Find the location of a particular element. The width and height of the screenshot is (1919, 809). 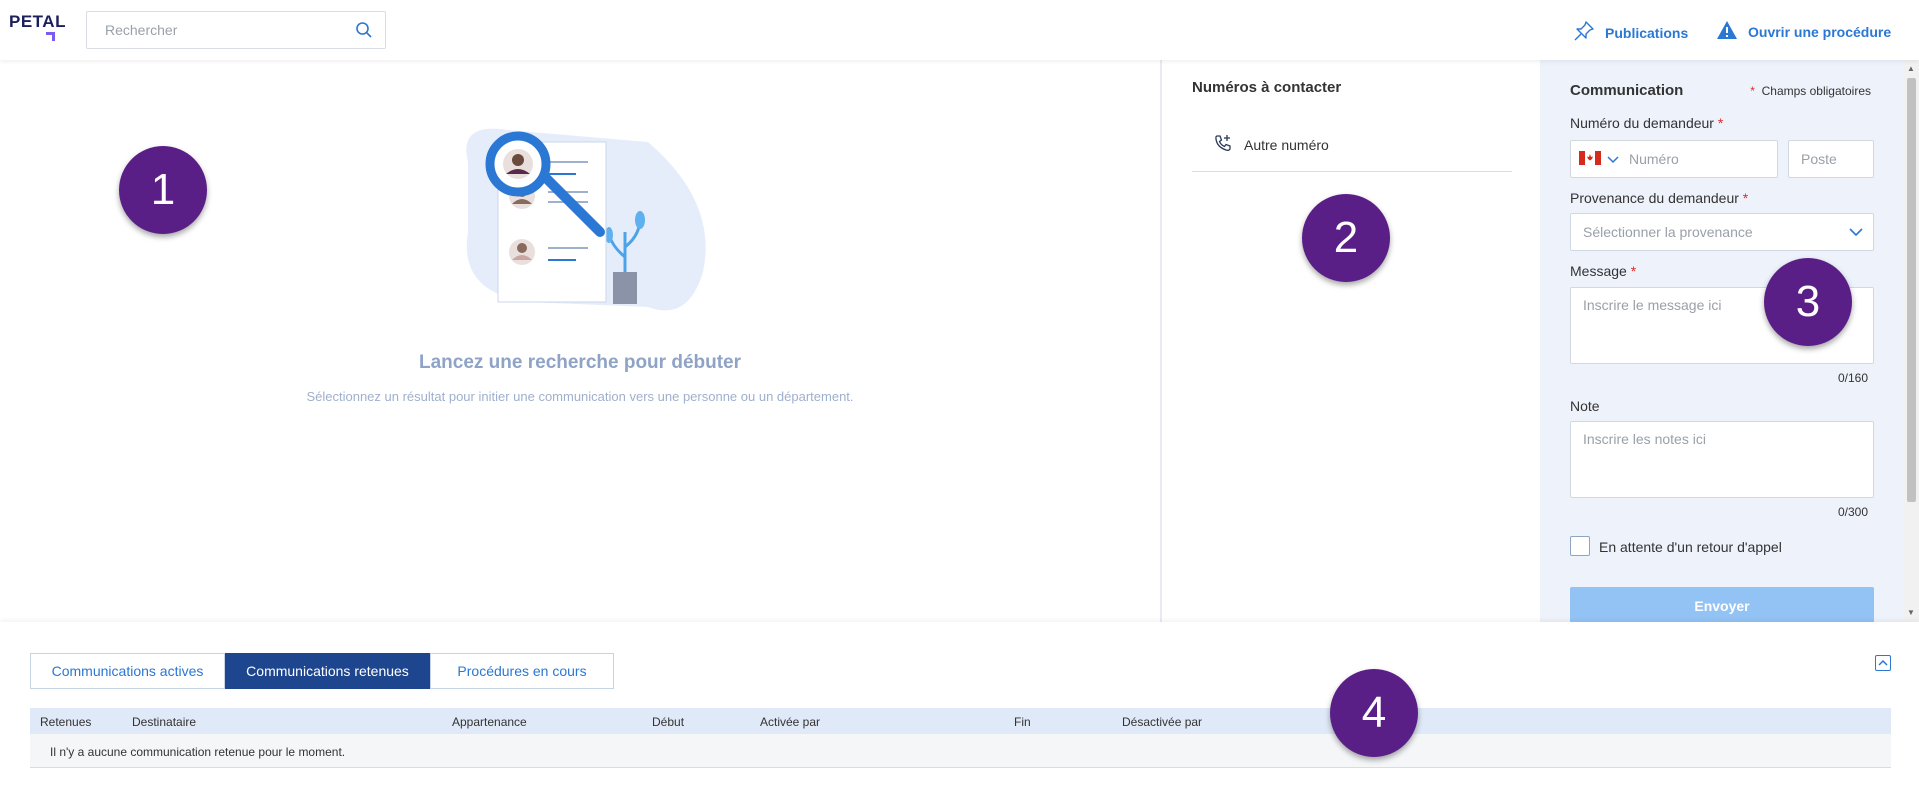

search-box is located at coordinates (236, 30).